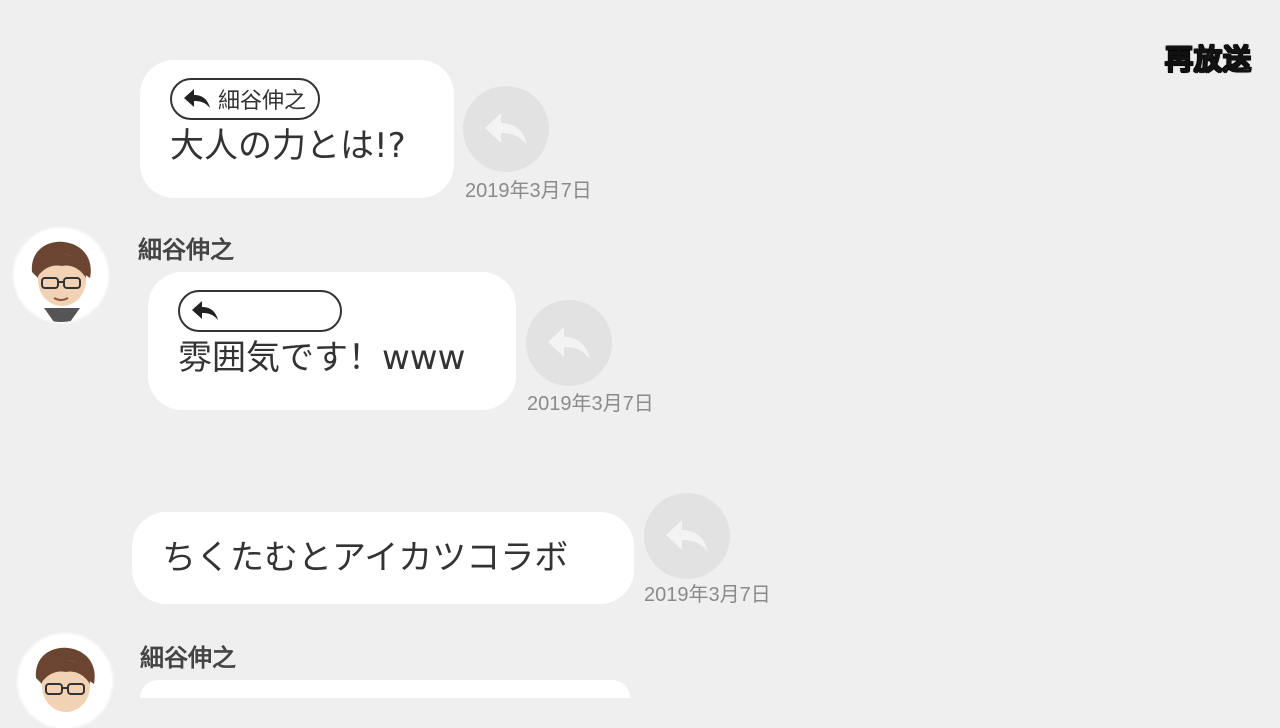  I want to click on message-bubble: 細谷伸之 大人の力とは!?, so click(297, 129).